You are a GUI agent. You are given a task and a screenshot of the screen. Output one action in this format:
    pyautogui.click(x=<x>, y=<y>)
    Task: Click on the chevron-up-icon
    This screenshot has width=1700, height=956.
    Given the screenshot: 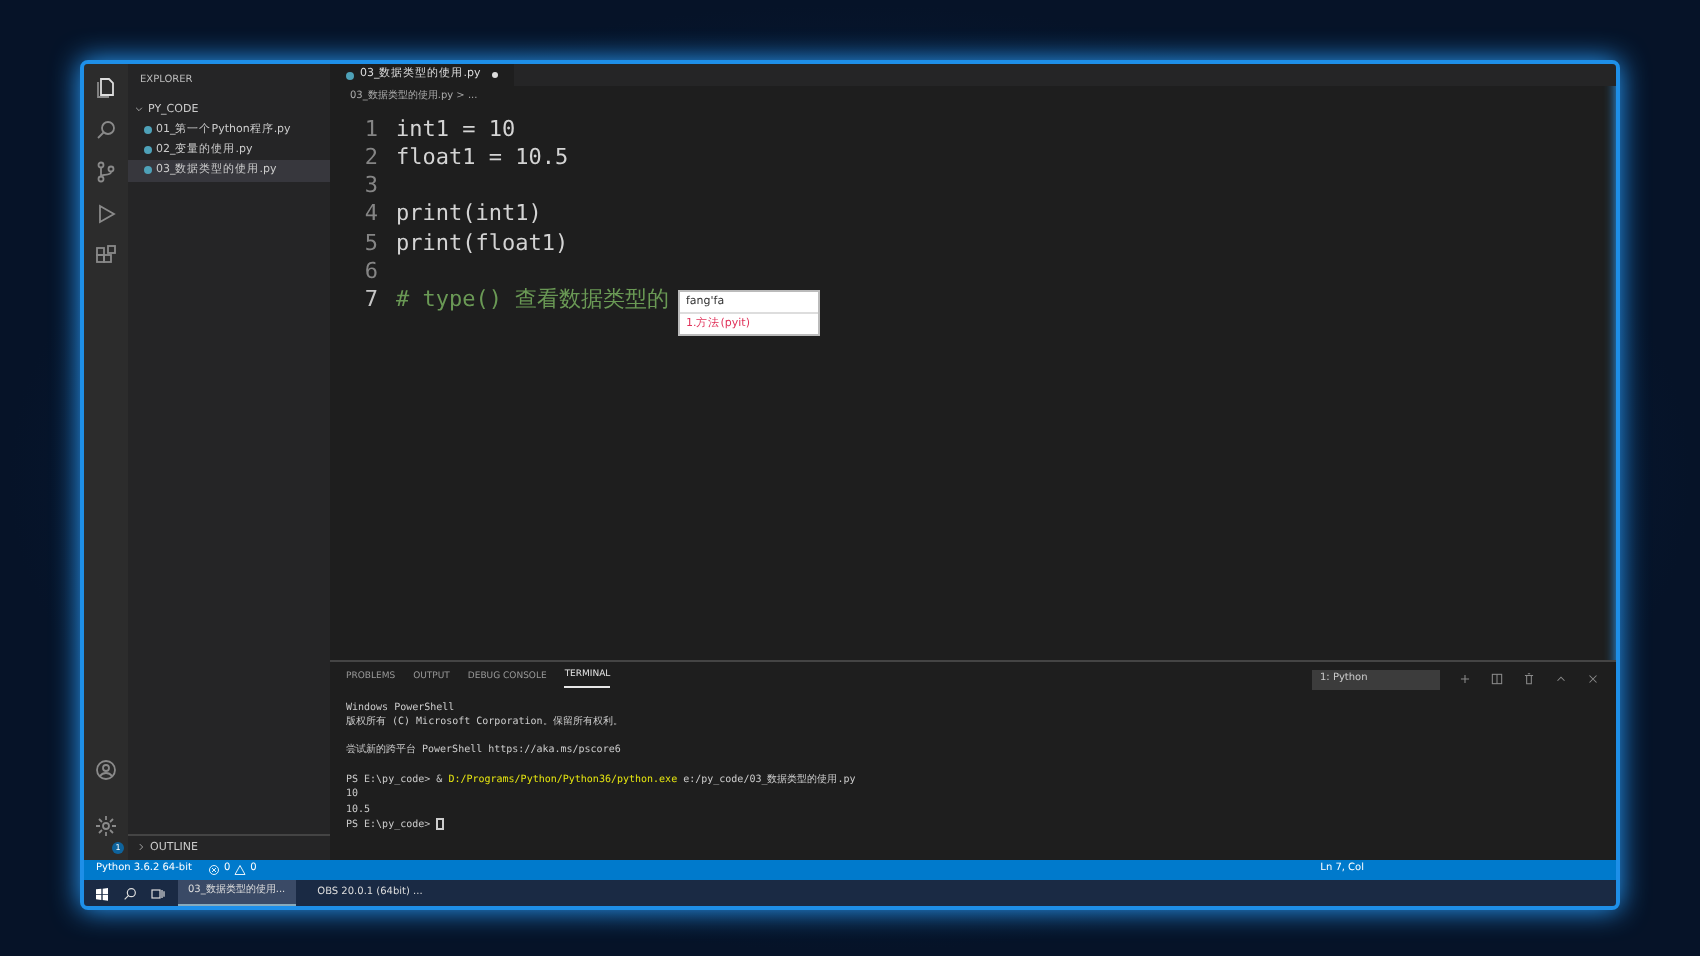 What is the action you would take?
    pyautogui.click(x=1561, y=679)
    